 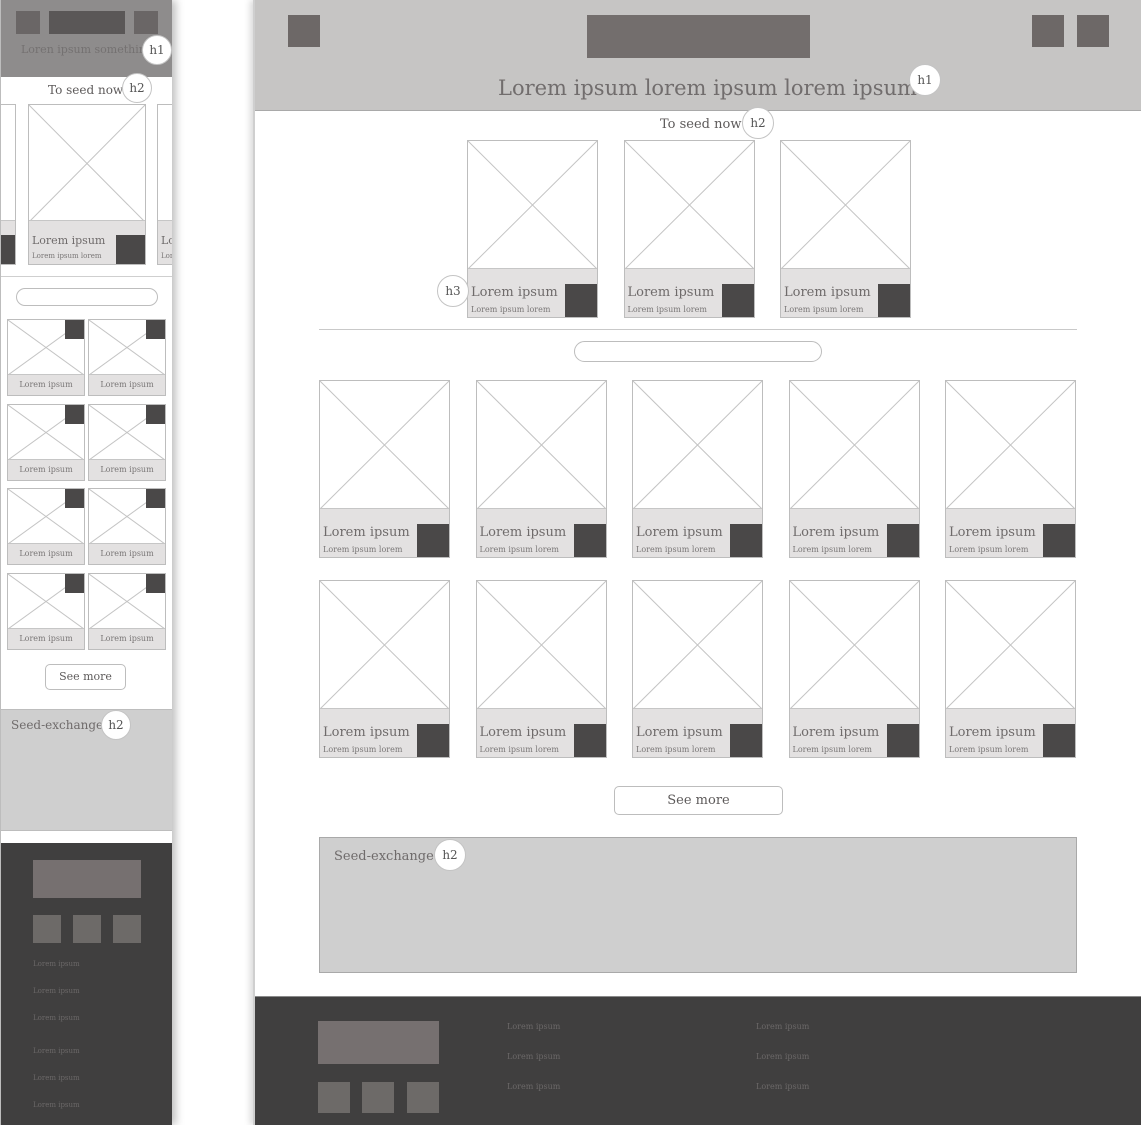 I want to click on seed-now-carousel: Lorem ipsum Lorem ipsum lorem Lo Lor, so click(x=86, y=185).